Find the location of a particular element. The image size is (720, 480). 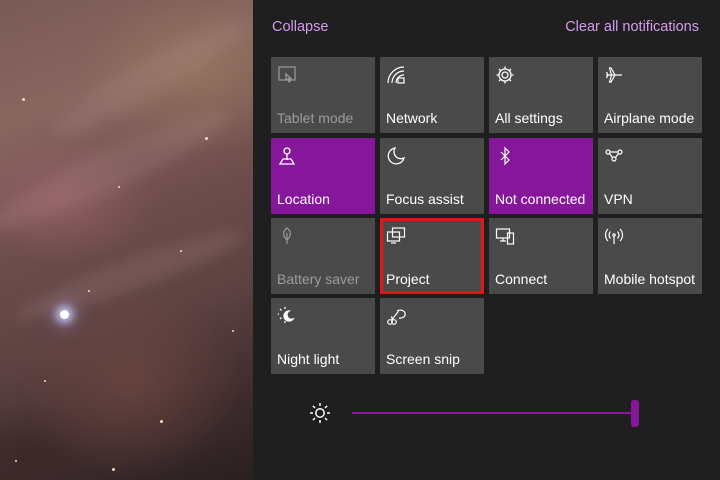

tile-label: Screen snip is located at coordinates (423, 359).